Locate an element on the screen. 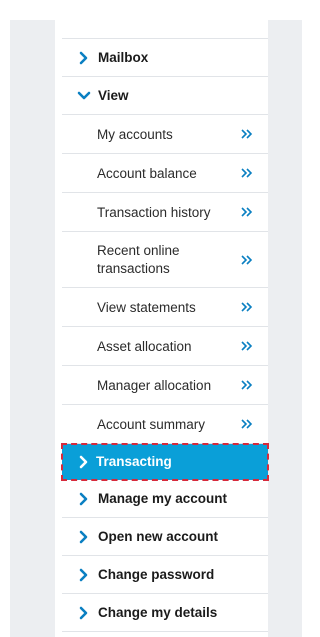 This screenshot has width=320, height=637. nav-item-label: Manage my account is located at coordinates (163, 498).